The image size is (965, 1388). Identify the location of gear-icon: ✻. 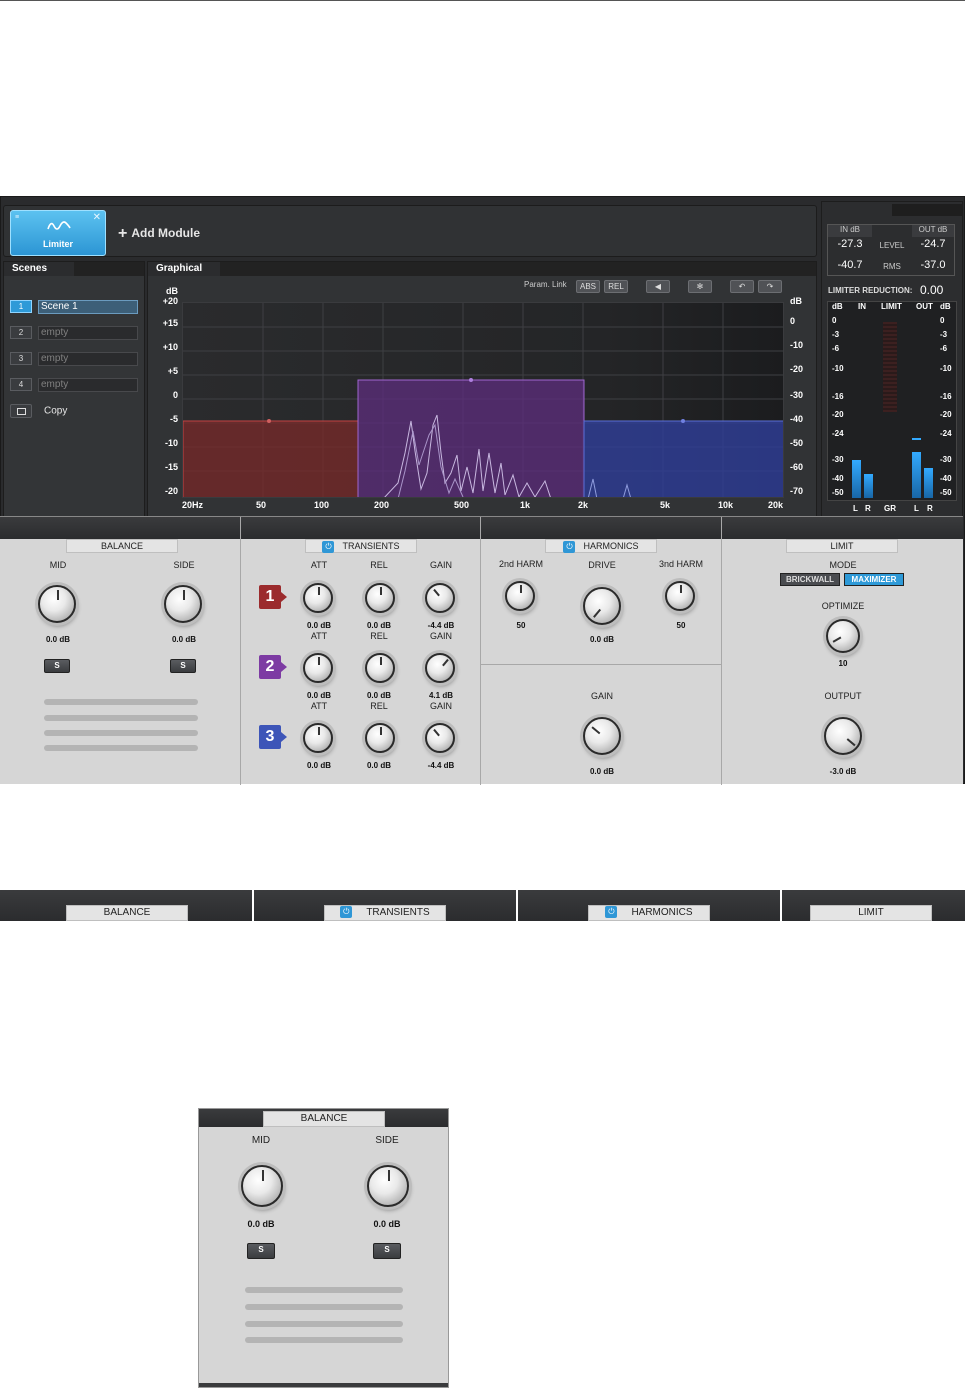
(700, 286).